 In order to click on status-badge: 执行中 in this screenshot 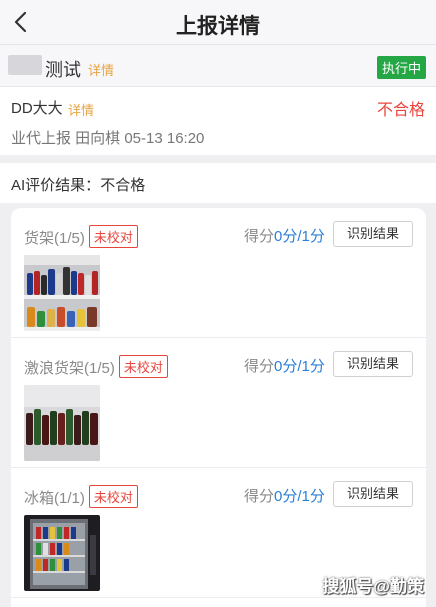, I will do `click(401, 67)`.